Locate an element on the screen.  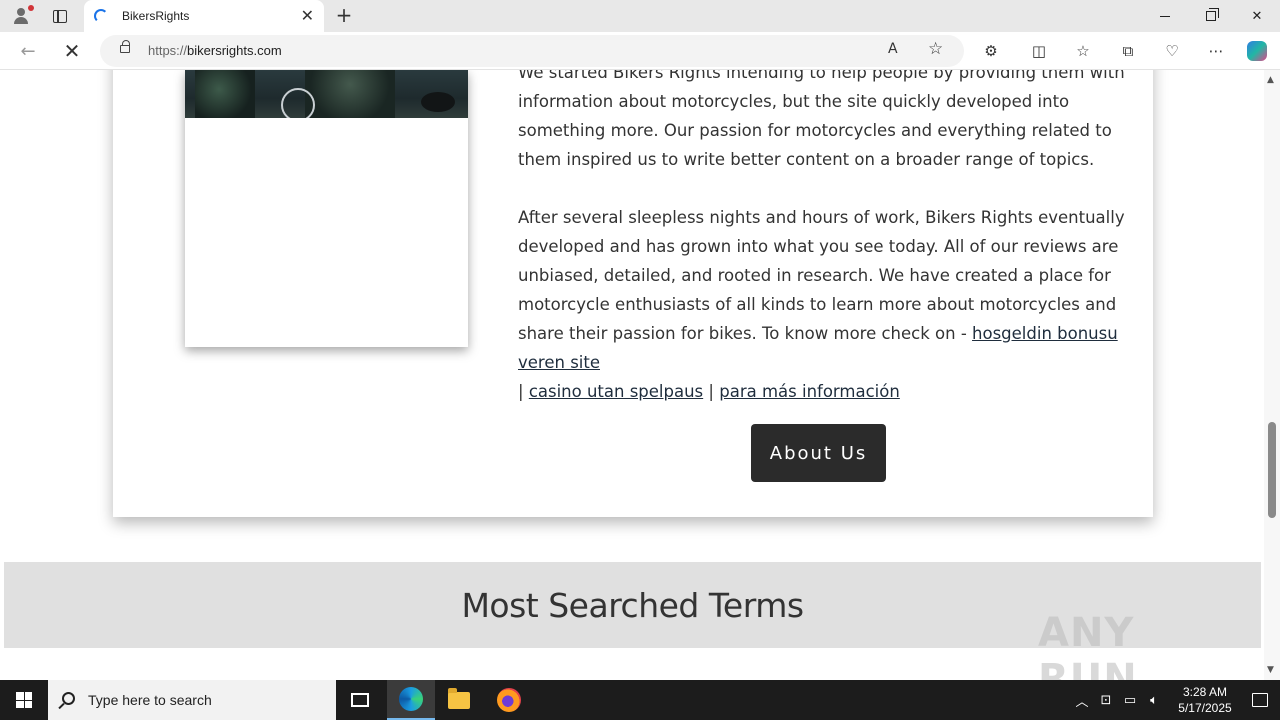
browser-tab: BikersRights ✕ is located at coordinates (204, 16).